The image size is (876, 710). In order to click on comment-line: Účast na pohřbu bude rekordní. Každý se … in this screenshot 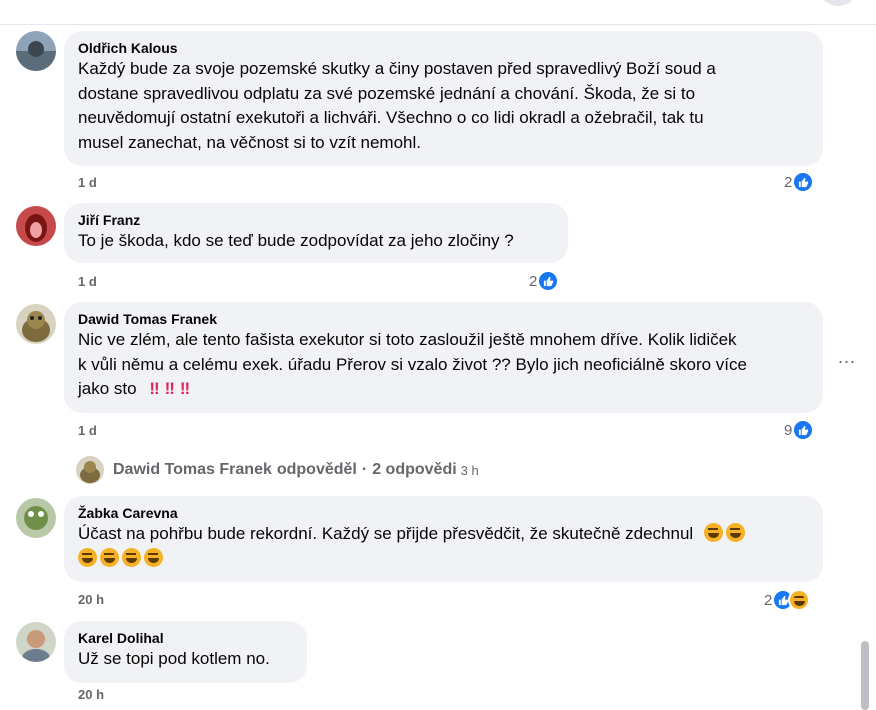, I will do `click(444, 534)`.